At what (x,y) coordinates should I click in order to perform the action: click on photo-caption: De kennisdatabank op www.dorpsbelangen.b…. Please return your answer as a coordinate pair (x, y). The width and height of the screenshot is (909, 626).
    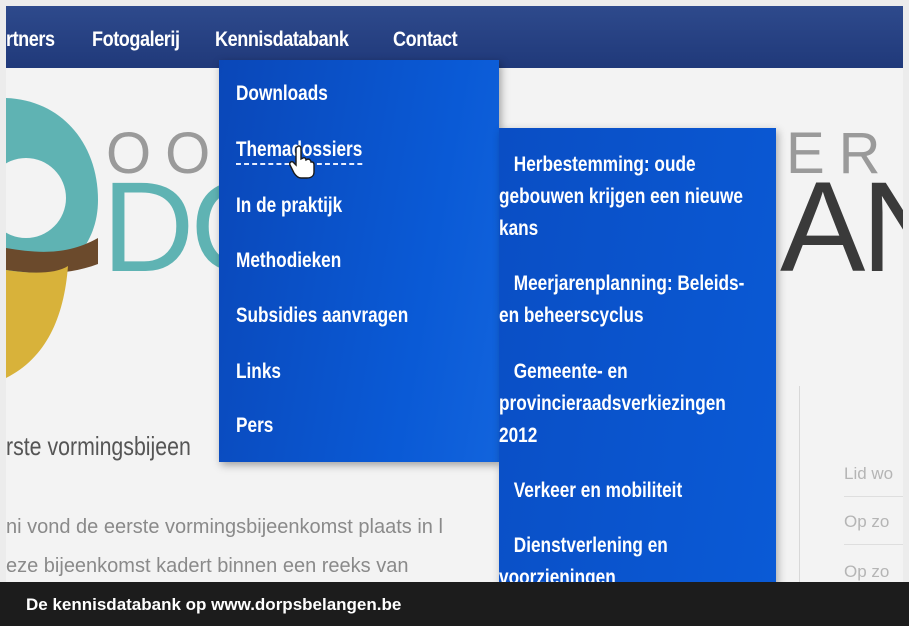
    Looking at the image, I should click on (214, 604).